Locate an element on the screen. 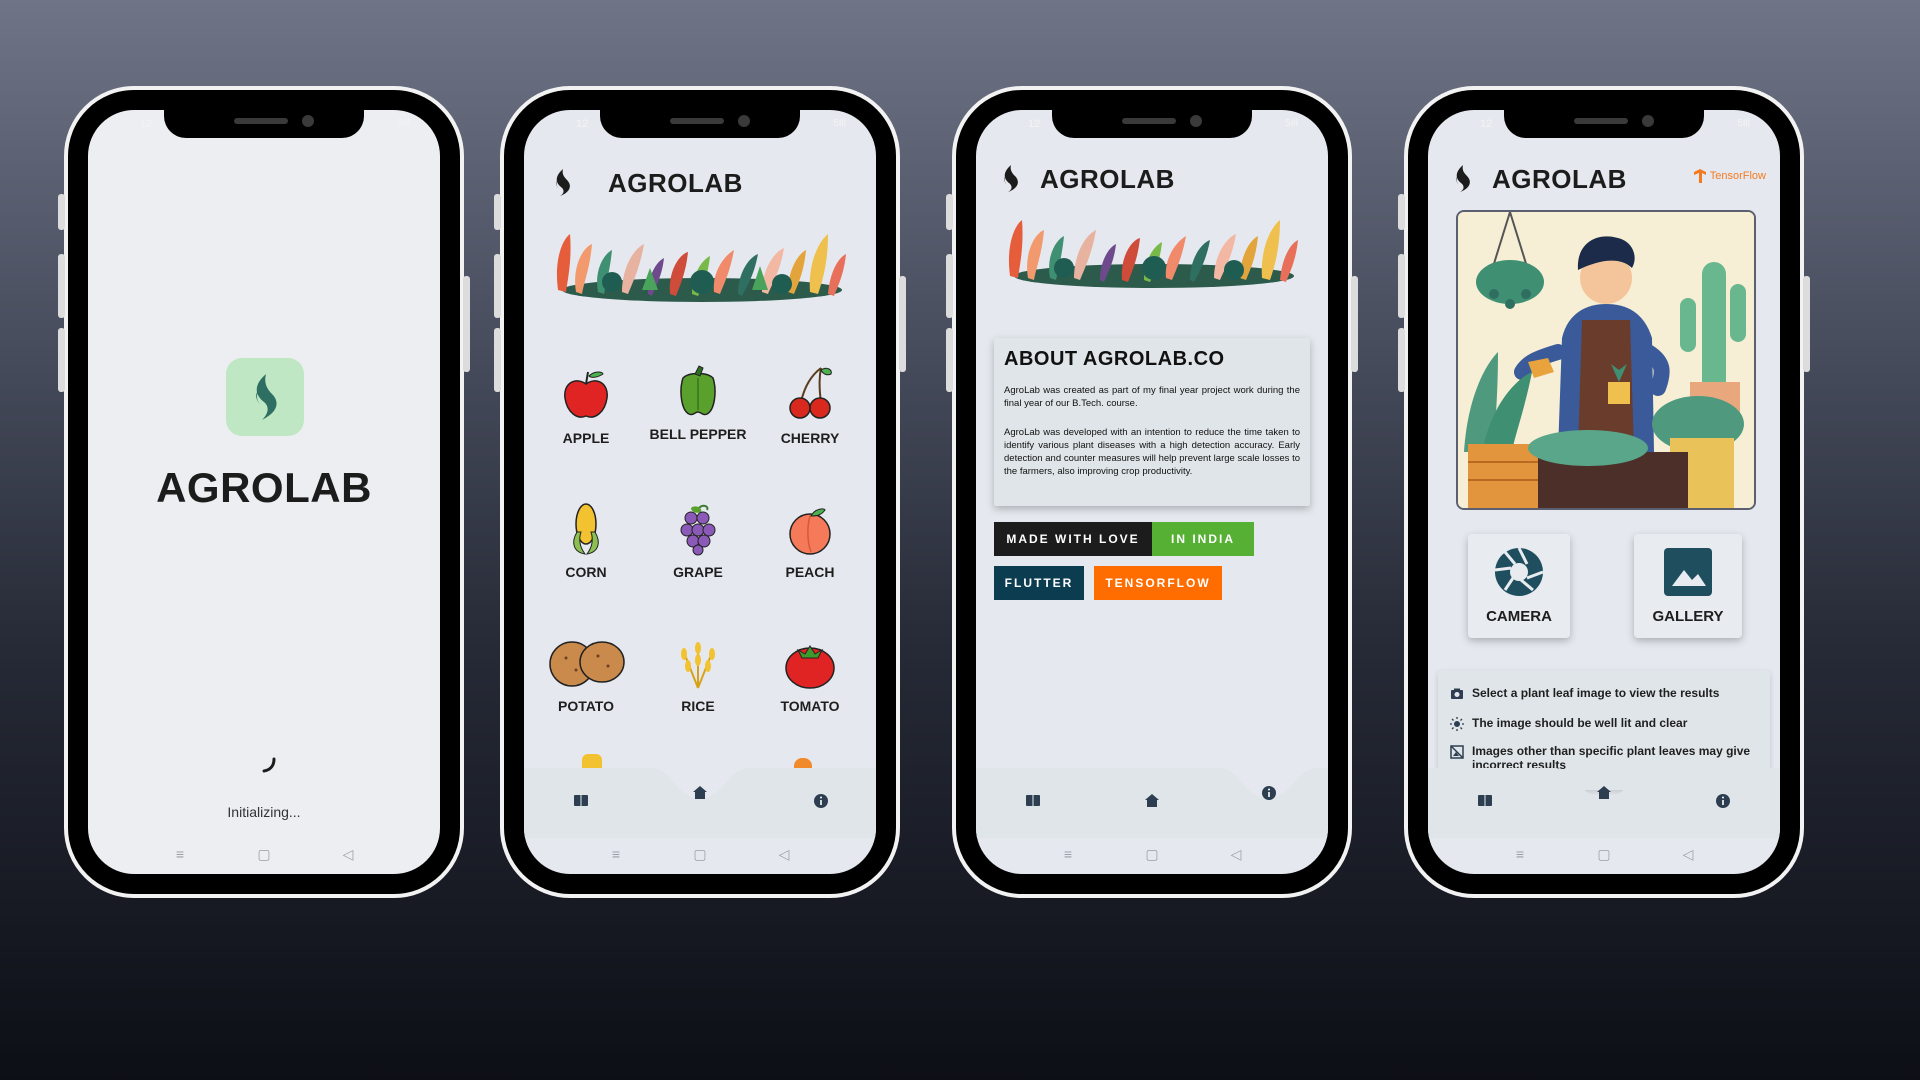 The image size is (1920, 1080). splash-screen: 12 5Ill AGROLAB Initializing... ≡ ▢ ◁ is located at coordinates (264, 492).